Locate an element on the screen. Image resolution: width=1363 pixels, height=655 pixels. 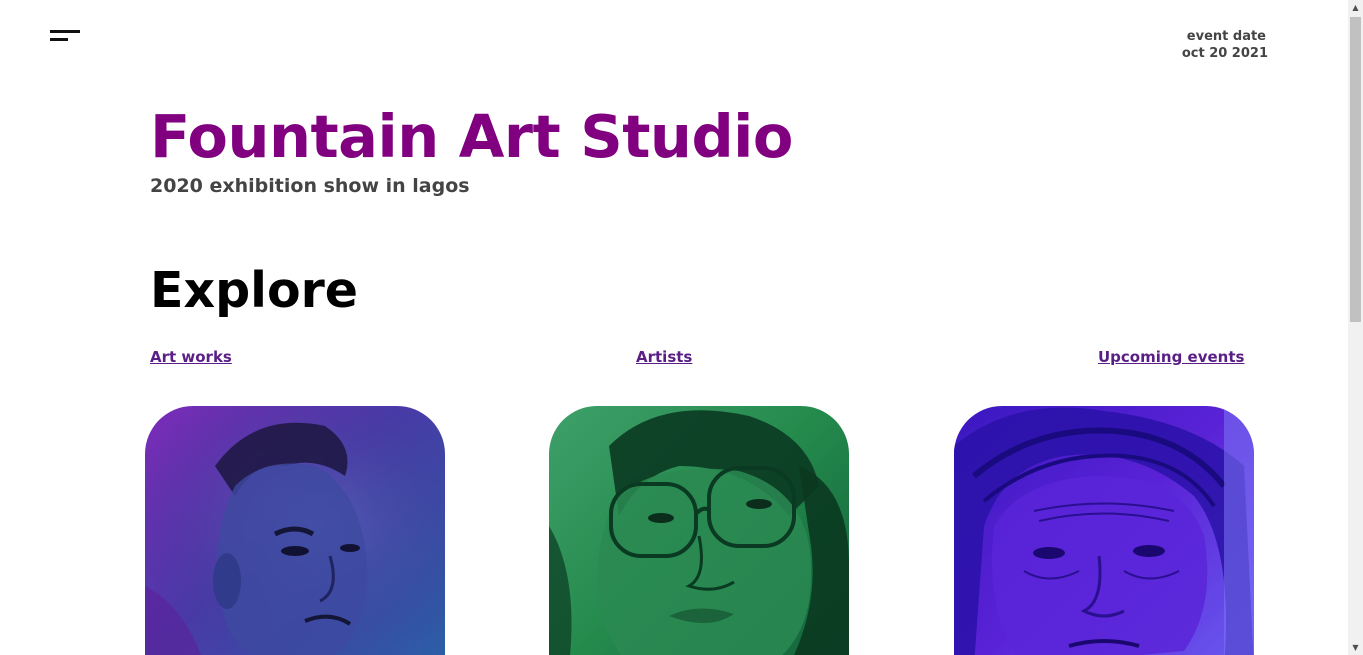
nav-link-artists: Artists is located at coordinates (664, 357).